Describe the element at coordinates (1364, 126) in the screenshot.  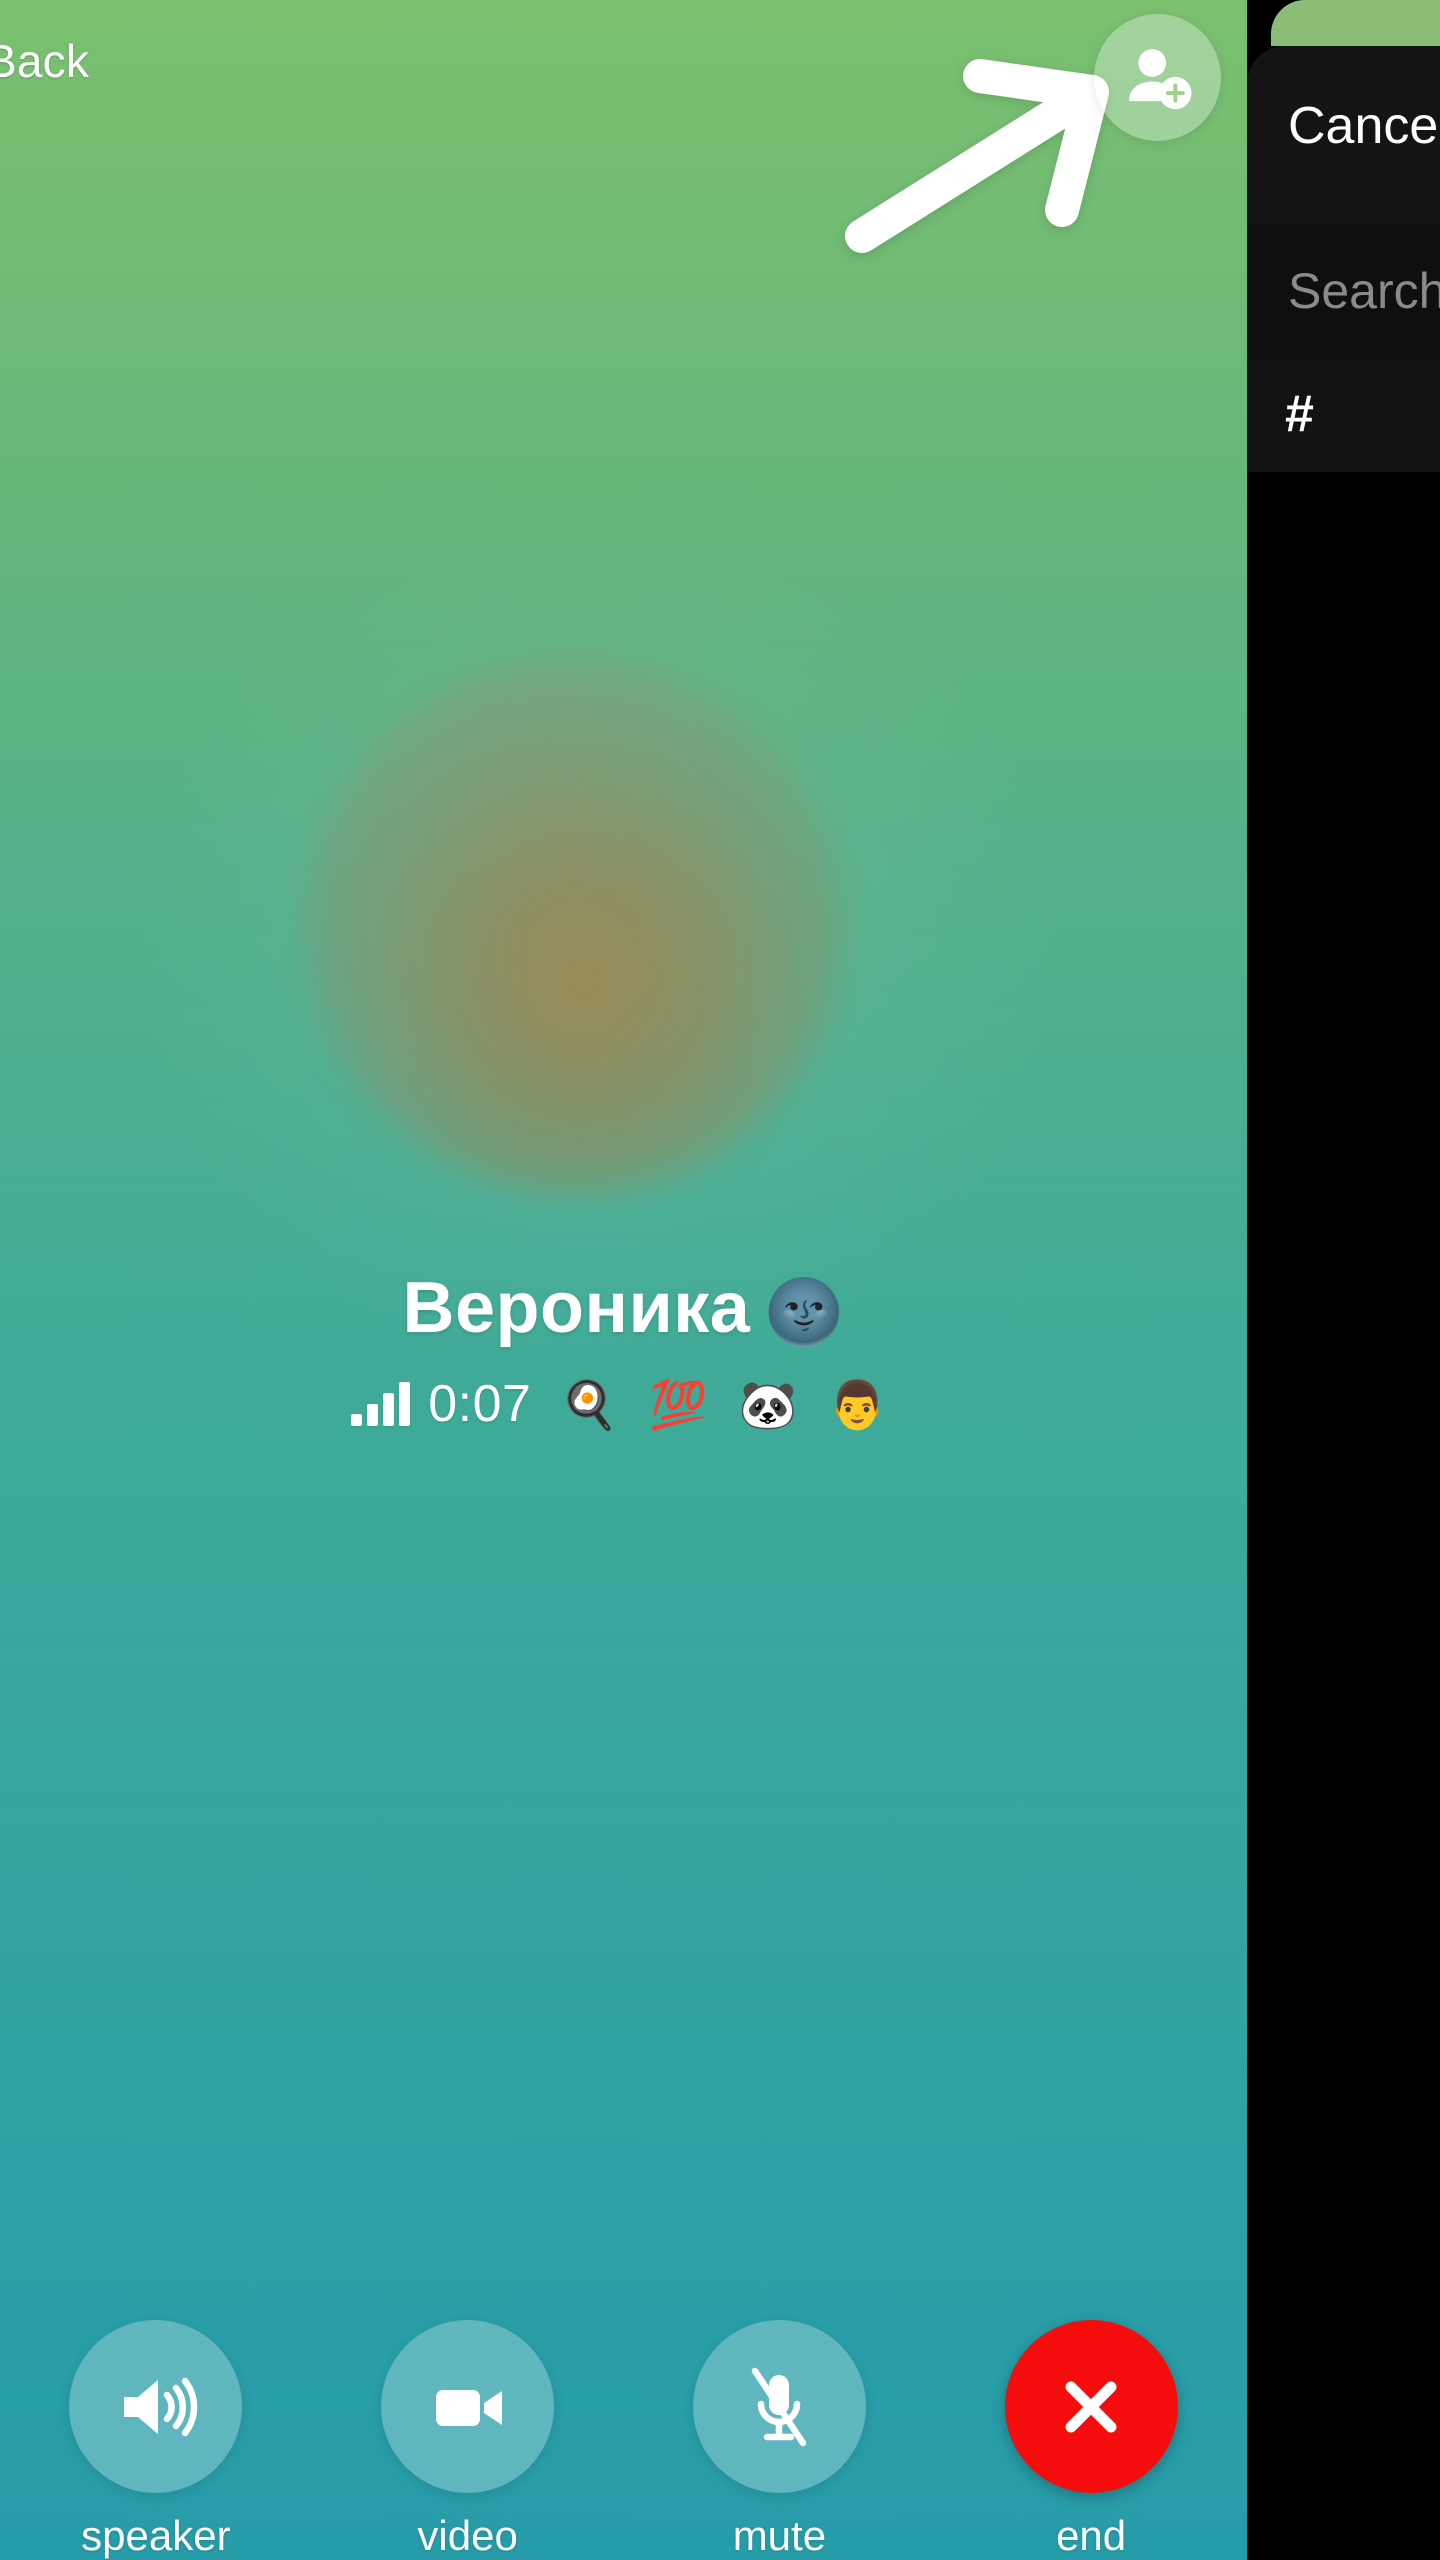
I see `cancel-button: Cancel` at that location.